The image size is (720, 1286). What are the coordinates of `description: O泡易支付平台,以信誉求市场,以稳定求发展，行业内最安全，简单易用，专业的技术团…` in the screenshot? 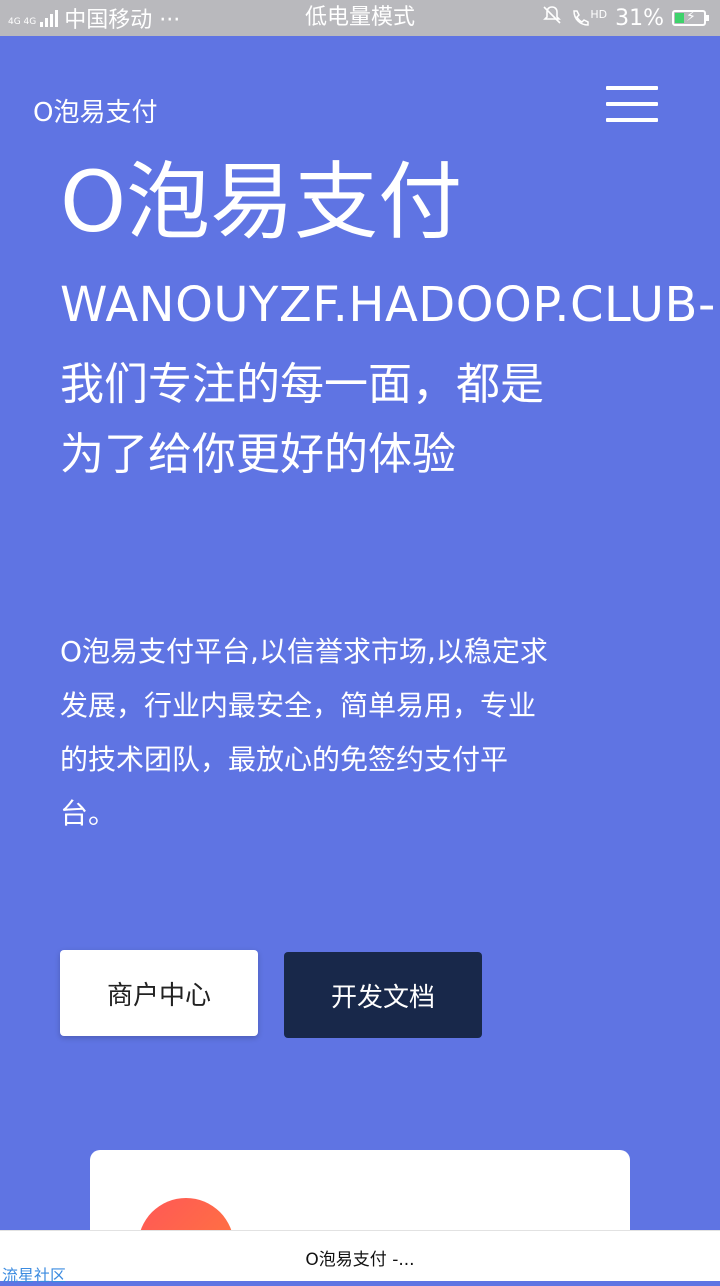 It's located at (304, 732).